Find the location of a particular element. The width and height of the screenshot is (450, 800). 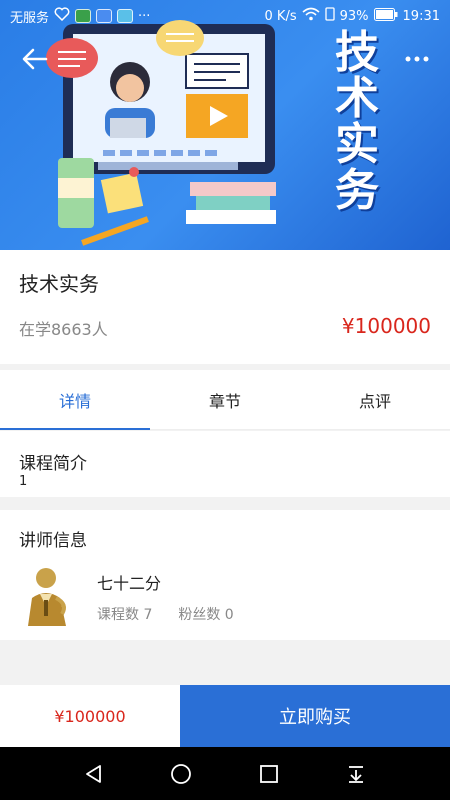

banner-title-char: 术 is located at coordinates (357, 98).